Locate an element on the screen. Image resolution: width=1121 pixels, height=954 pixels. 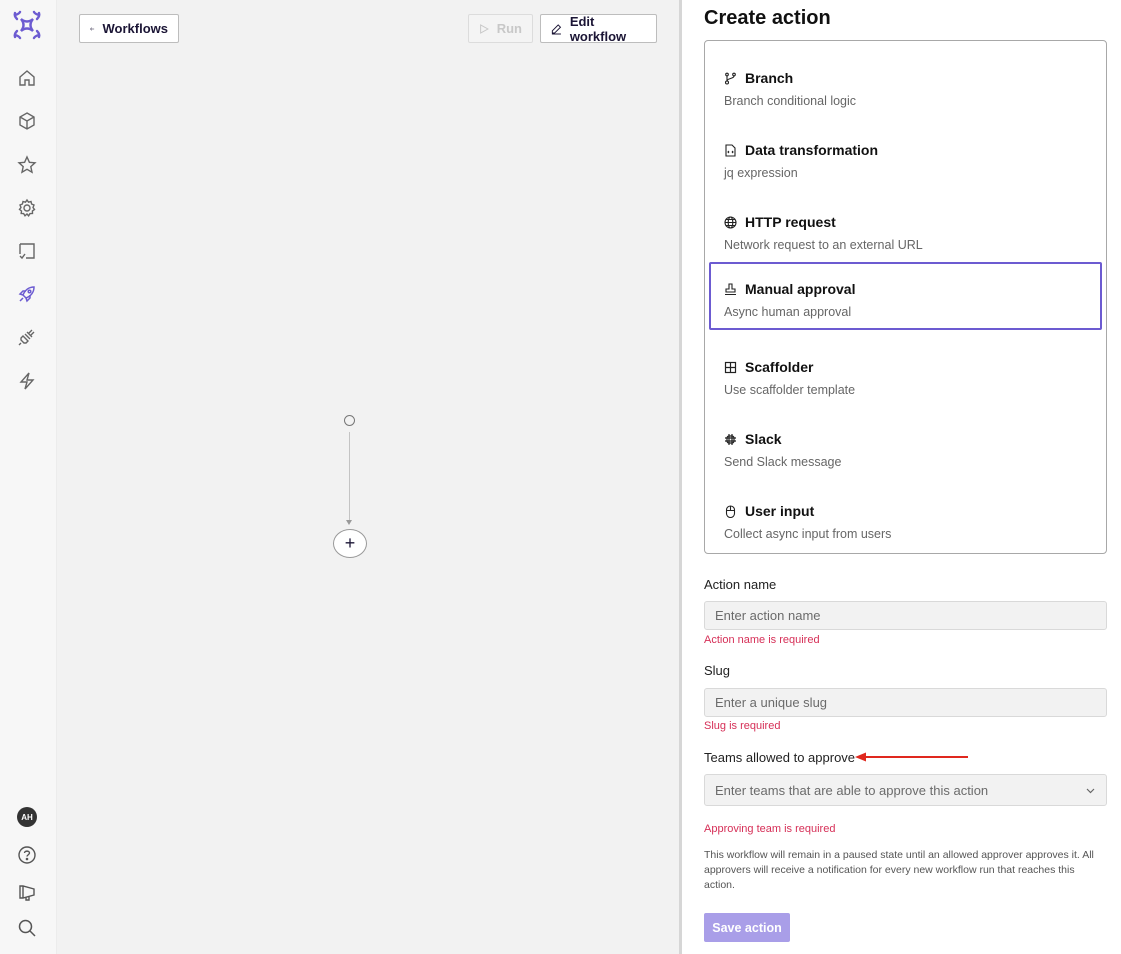
action-title: Slack is located at coordinates (763, 439).